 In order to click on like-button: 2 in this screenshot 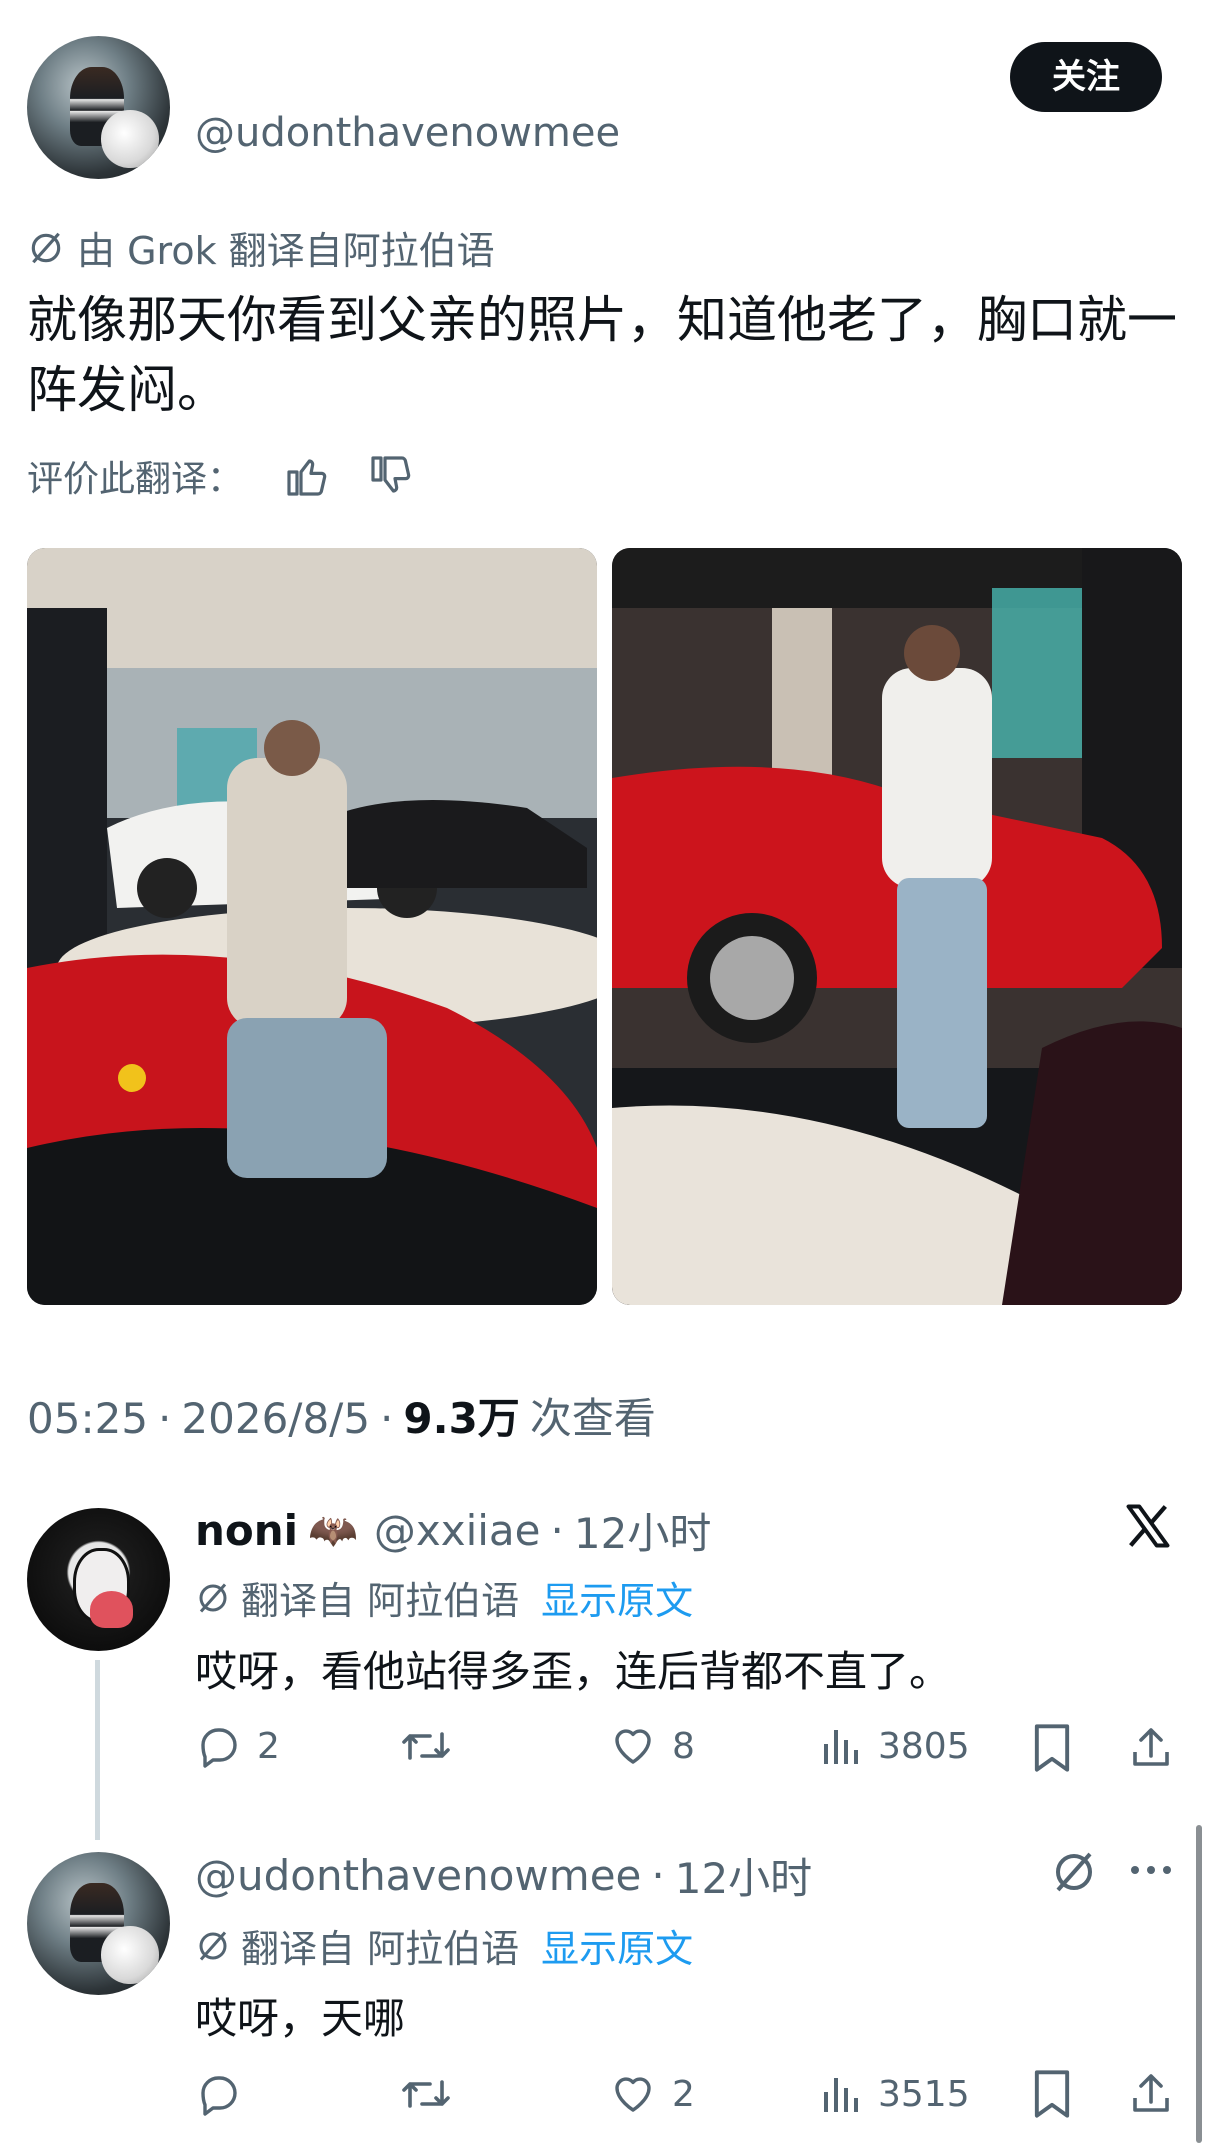, I will do `click(651, 2094)`.